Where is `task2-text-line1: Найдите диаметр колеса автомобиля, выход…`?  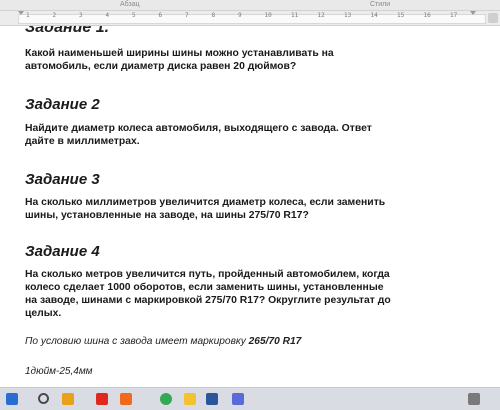 task2-text-line1: Найдите диаметр колеса автомобиля, выход… is located at coordinates (198, 128).